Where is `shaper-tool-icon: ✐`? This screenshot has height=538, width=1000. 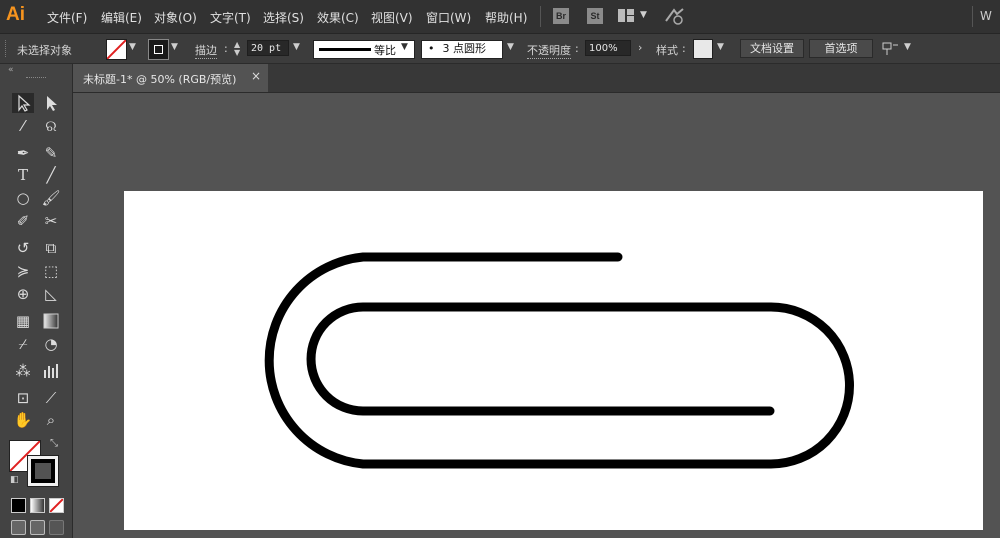
shaper-tool-icon: ✐ is located at coordinates (23, 221).